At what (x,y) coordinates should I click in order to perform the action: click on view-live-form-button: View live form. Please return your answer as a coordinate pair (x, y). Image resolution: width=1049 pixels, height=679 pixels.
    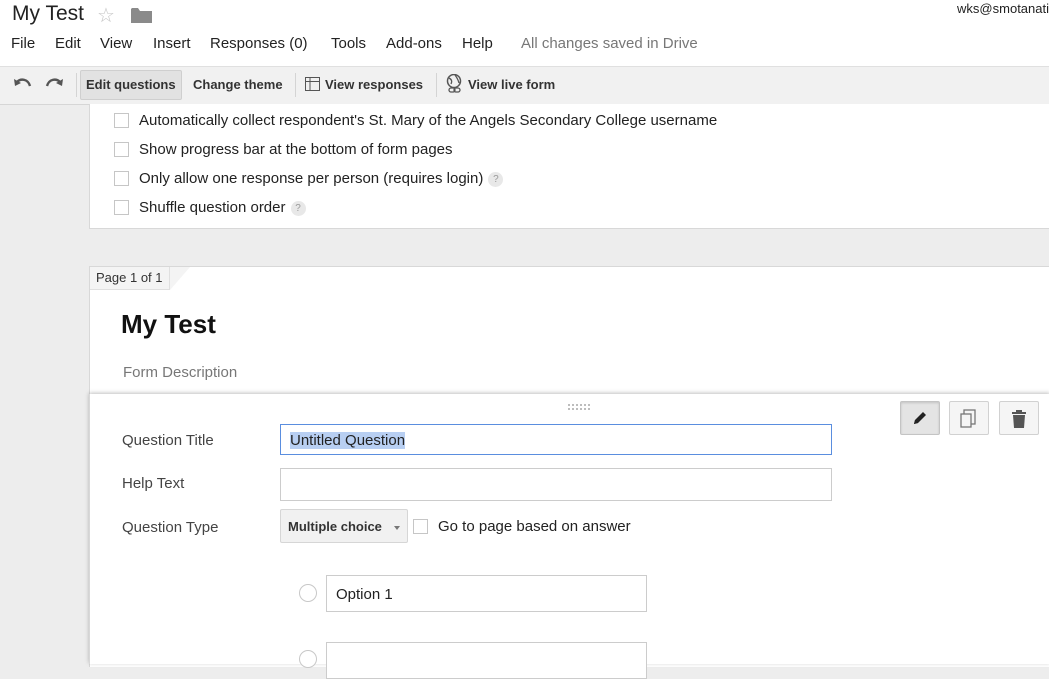
    Looking at the image, I should click on (500, 85).